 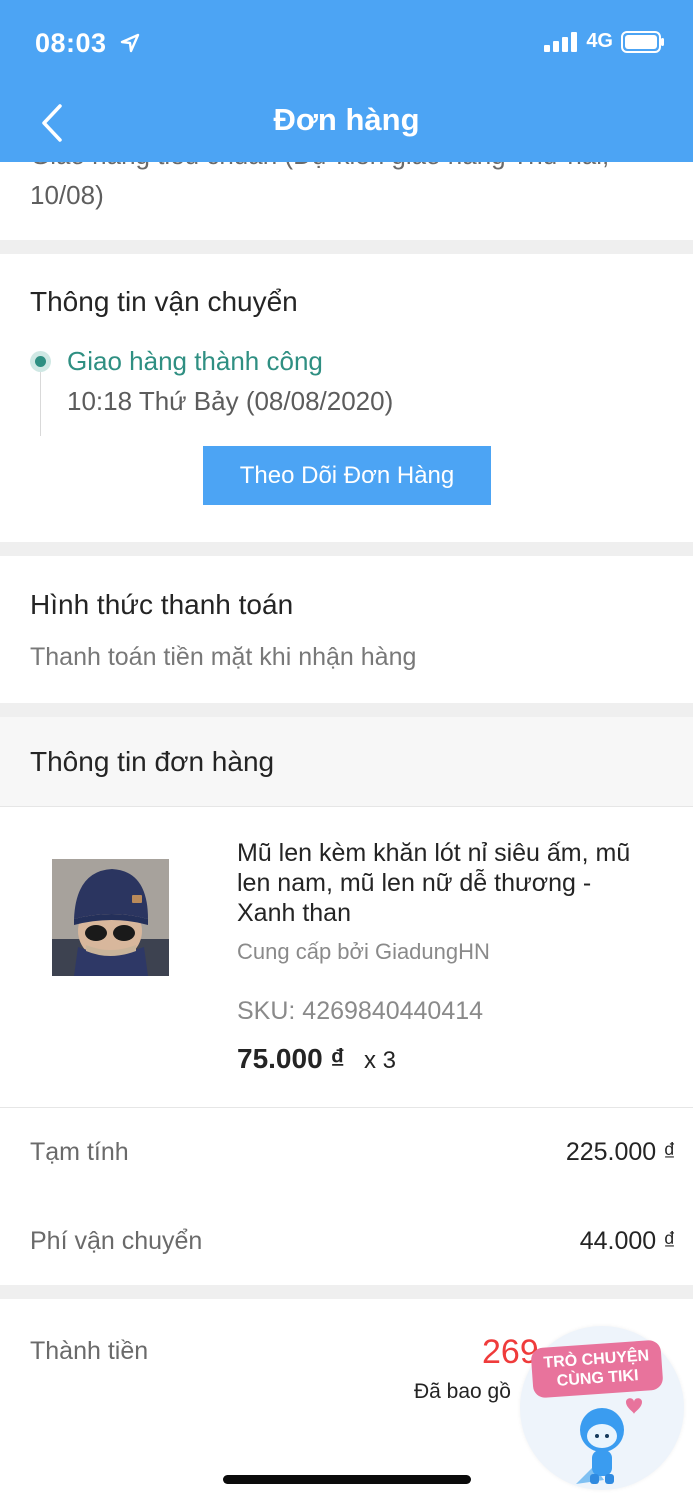 What do you see at coordinates (71, 43) in the screenshot?
I see `status-time: 08:03` at bounding box center [71, 43].